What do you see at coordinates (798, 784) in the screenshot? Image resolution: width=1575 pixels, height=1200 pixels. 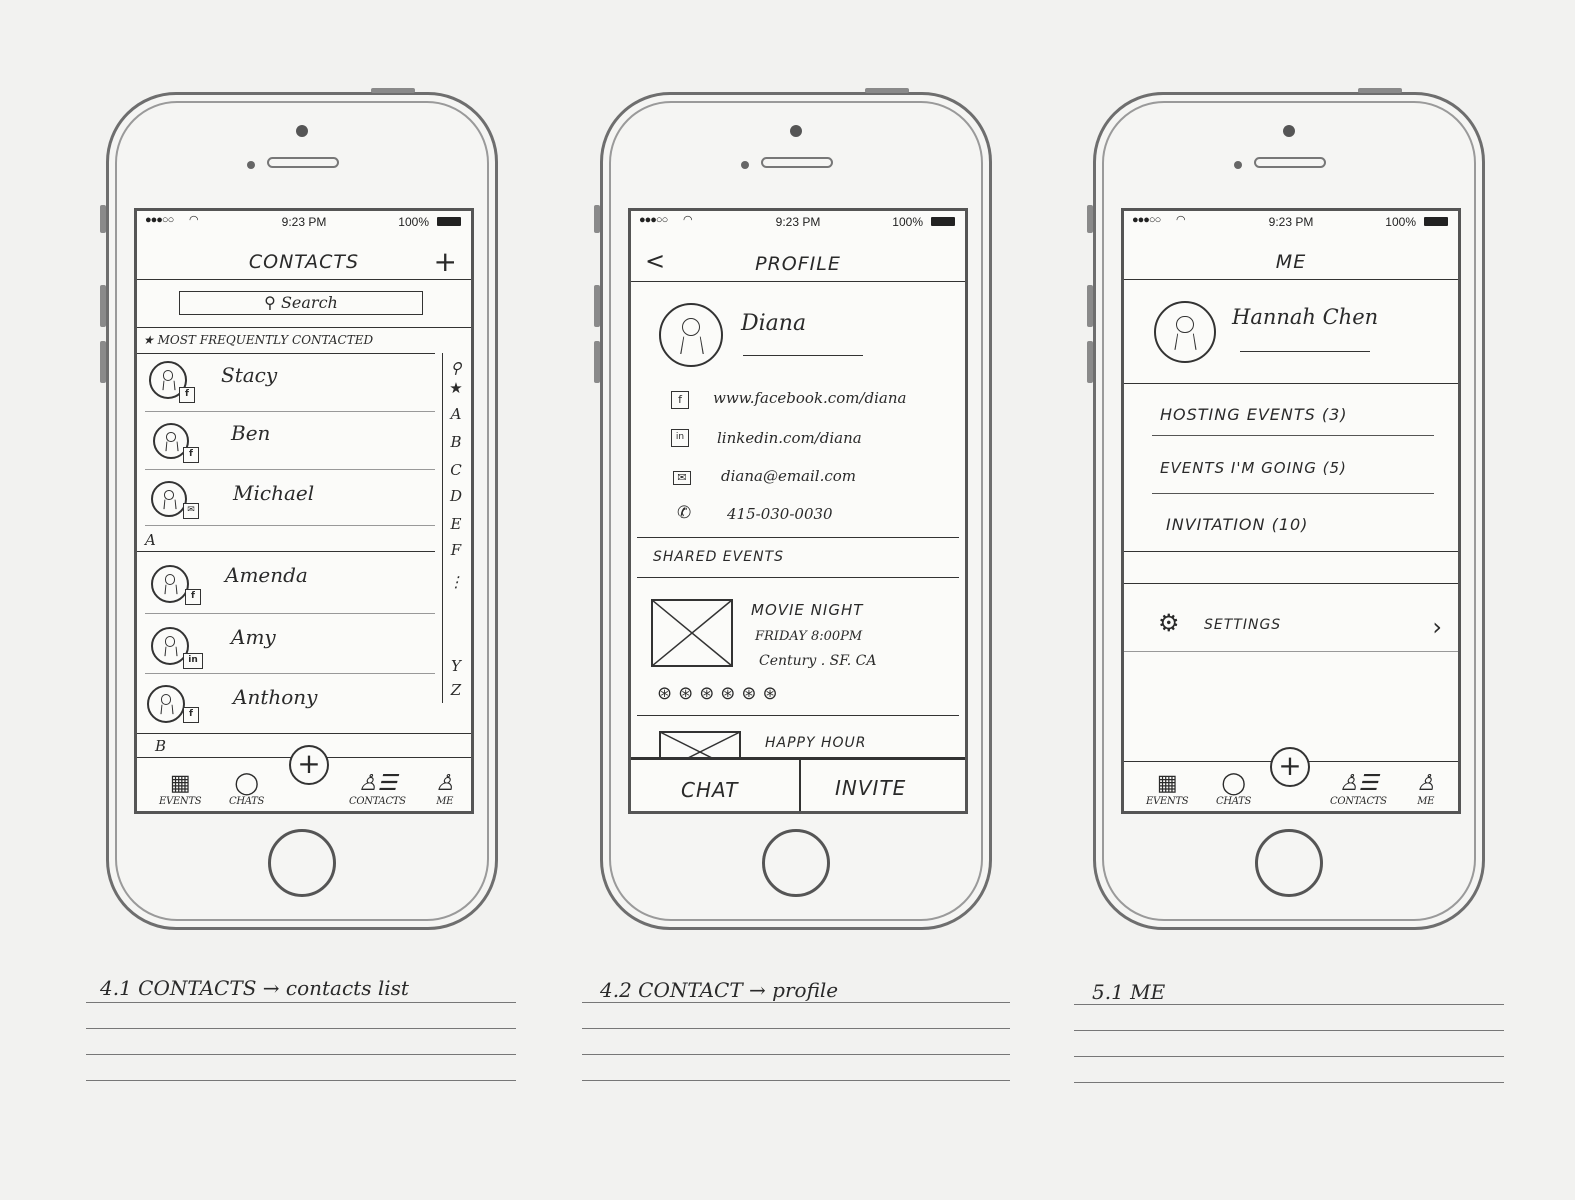 I see `action-bar: CHAT INVITE` at bounding box center [798, 784].